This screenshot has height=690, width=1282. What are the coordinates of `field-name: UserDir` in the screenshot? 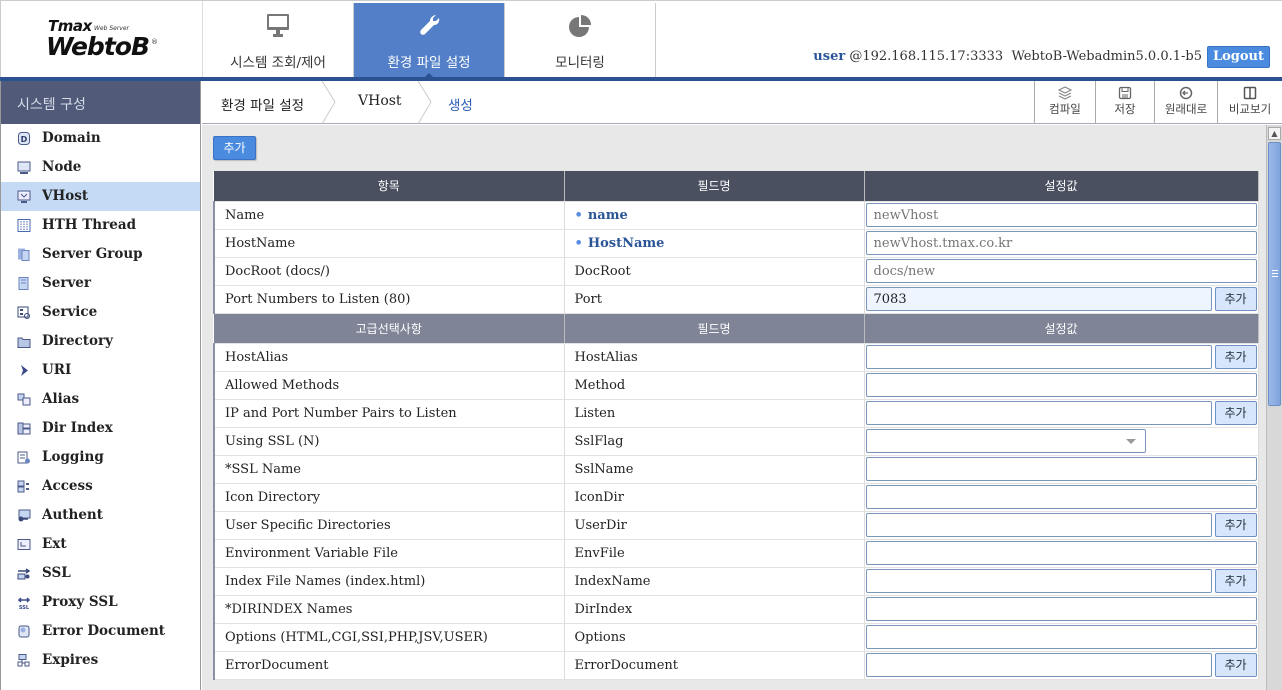 It's located at (714, 525).